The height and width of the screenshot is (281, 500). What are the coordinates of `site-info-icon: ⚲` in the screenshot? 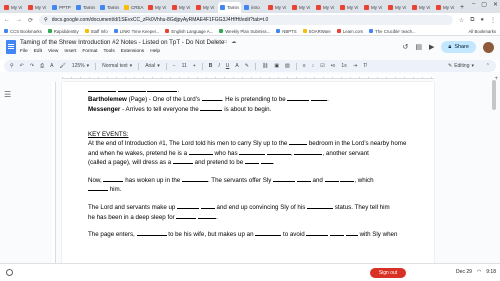 It's located at (46, 20).